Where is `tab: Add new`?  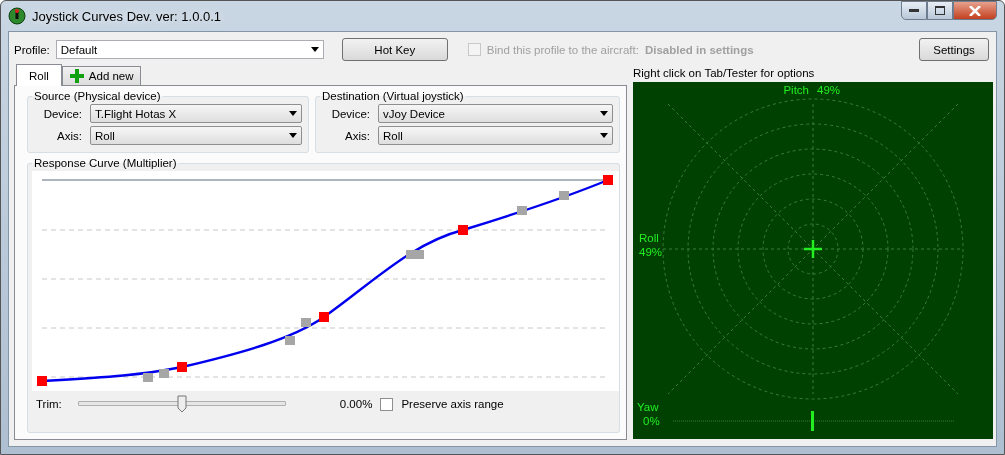 tab: Add new is located at coordinates (101, 75).